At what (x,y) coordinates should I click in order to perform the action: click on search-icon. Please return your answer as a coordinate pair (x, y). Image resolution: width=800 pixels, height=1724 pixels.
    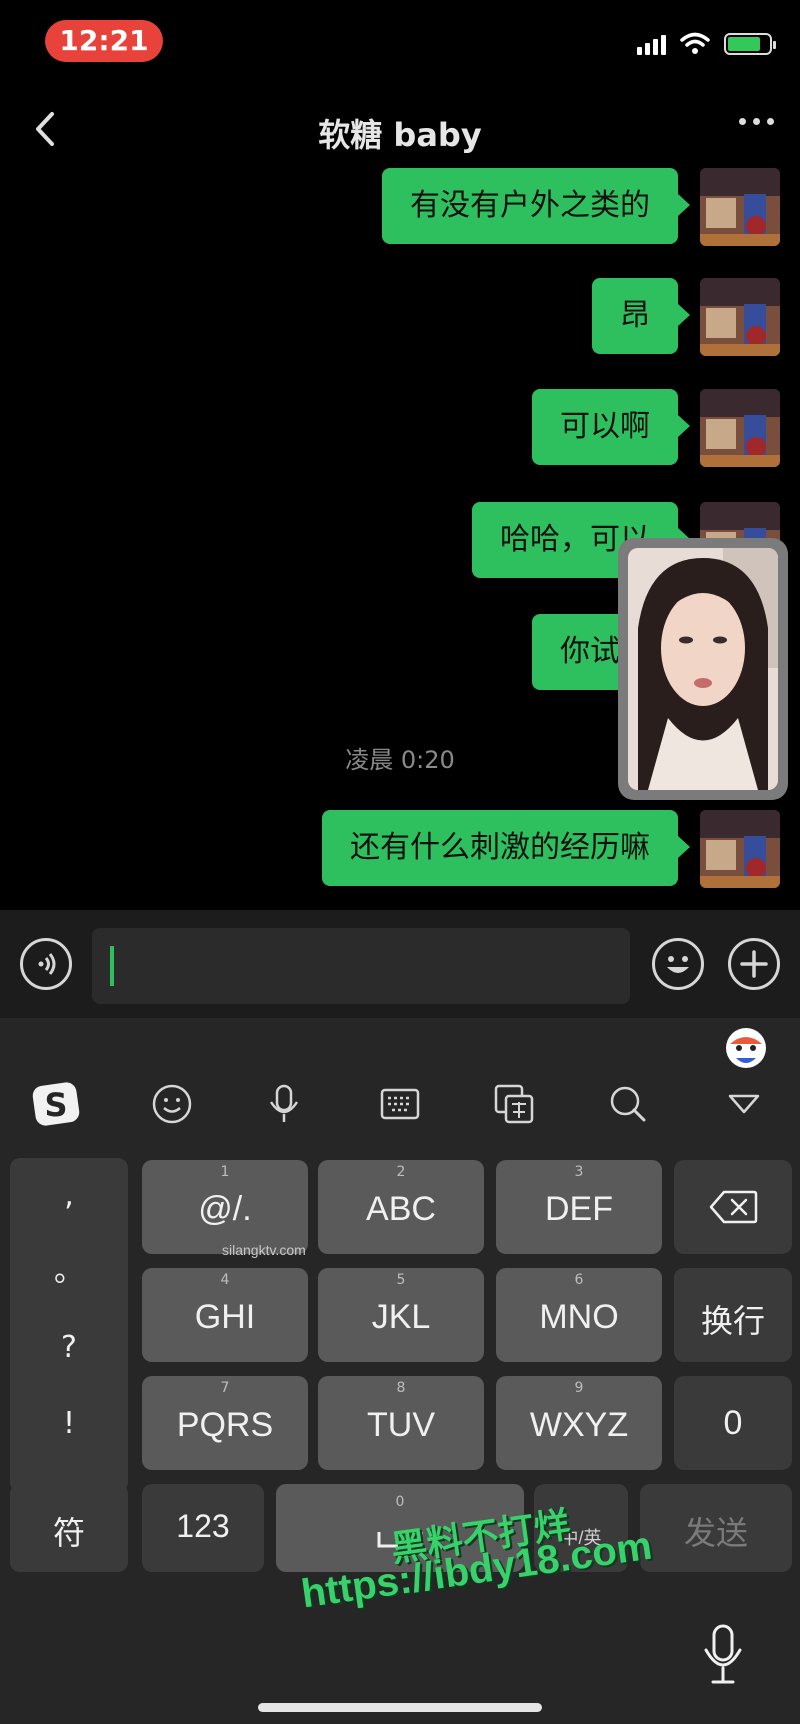
    Looking at the image, I should click on (628, 1104).